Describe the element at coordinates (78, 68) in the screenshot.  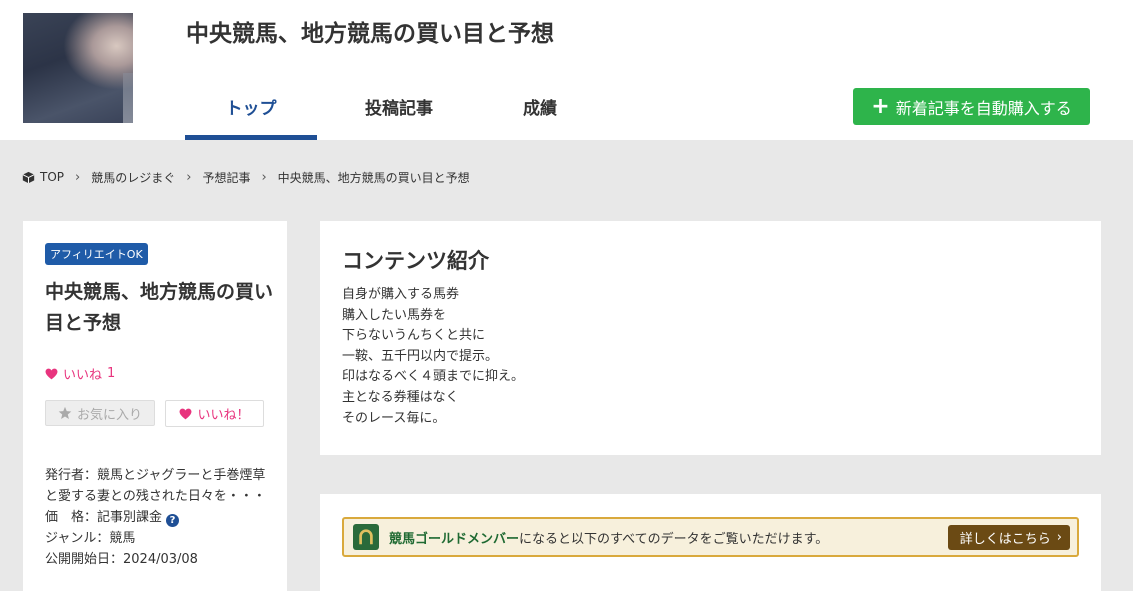
I see `site-thumbnail` at that location.